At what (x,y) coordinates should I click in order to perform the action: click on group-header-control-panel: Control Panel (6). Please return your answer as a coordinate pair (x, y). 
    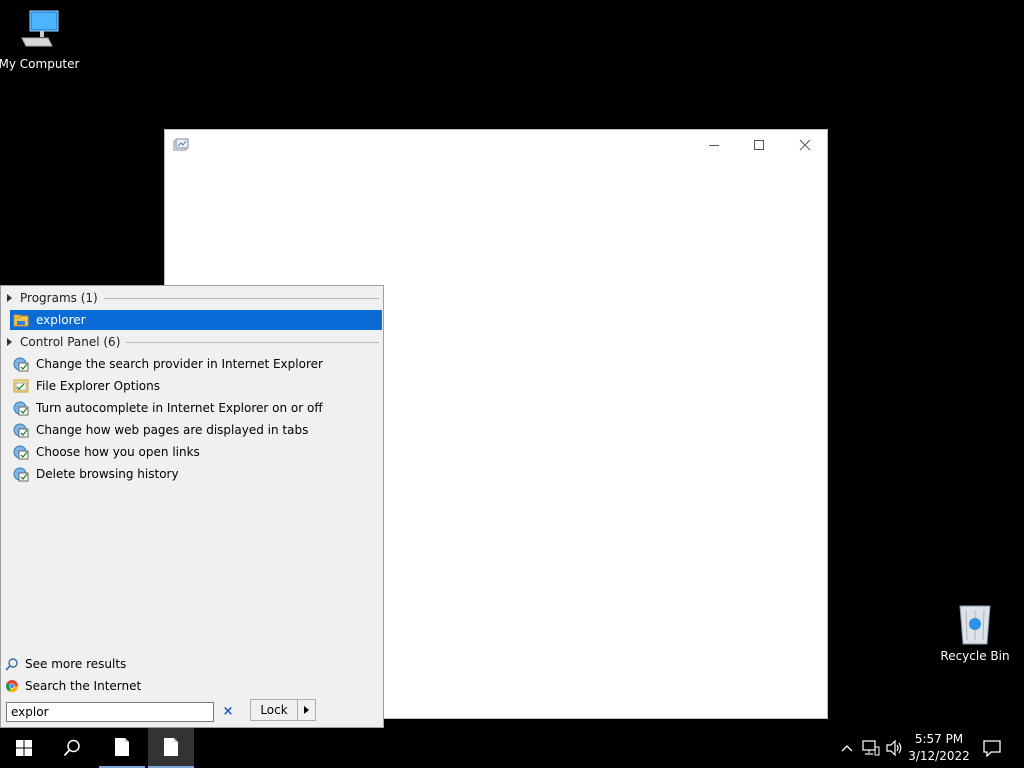
    Looking at the image, I should click on (192, 342).